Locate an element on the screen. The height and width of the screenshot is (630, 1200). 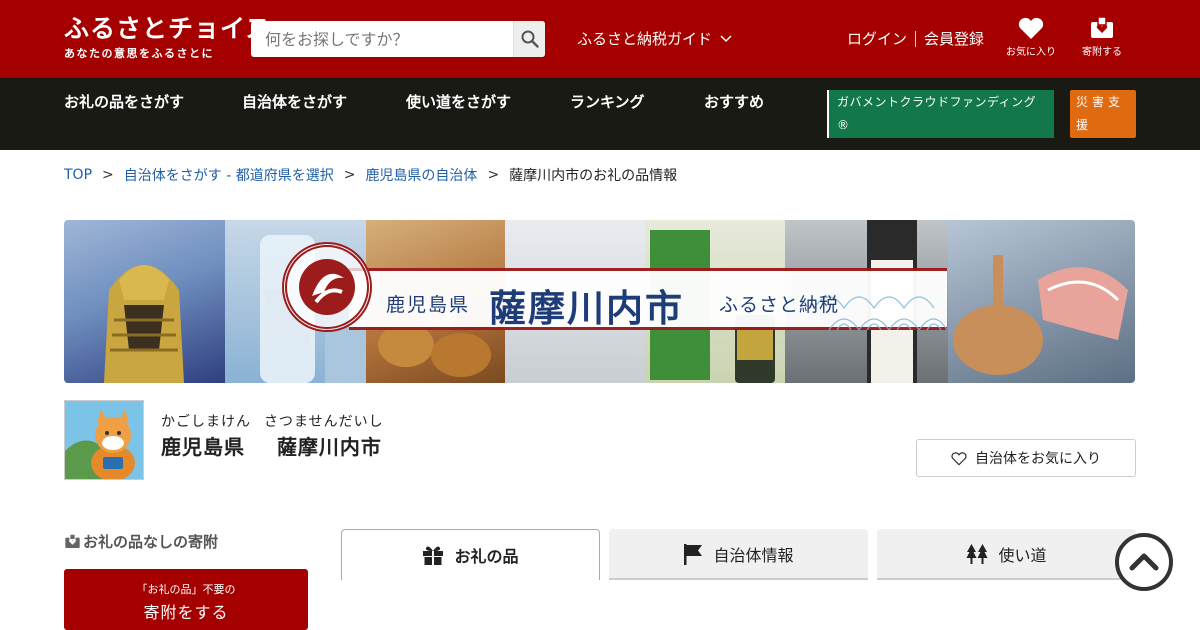
tab-gifts: お礼の品 is located at coordinates (470, 554).